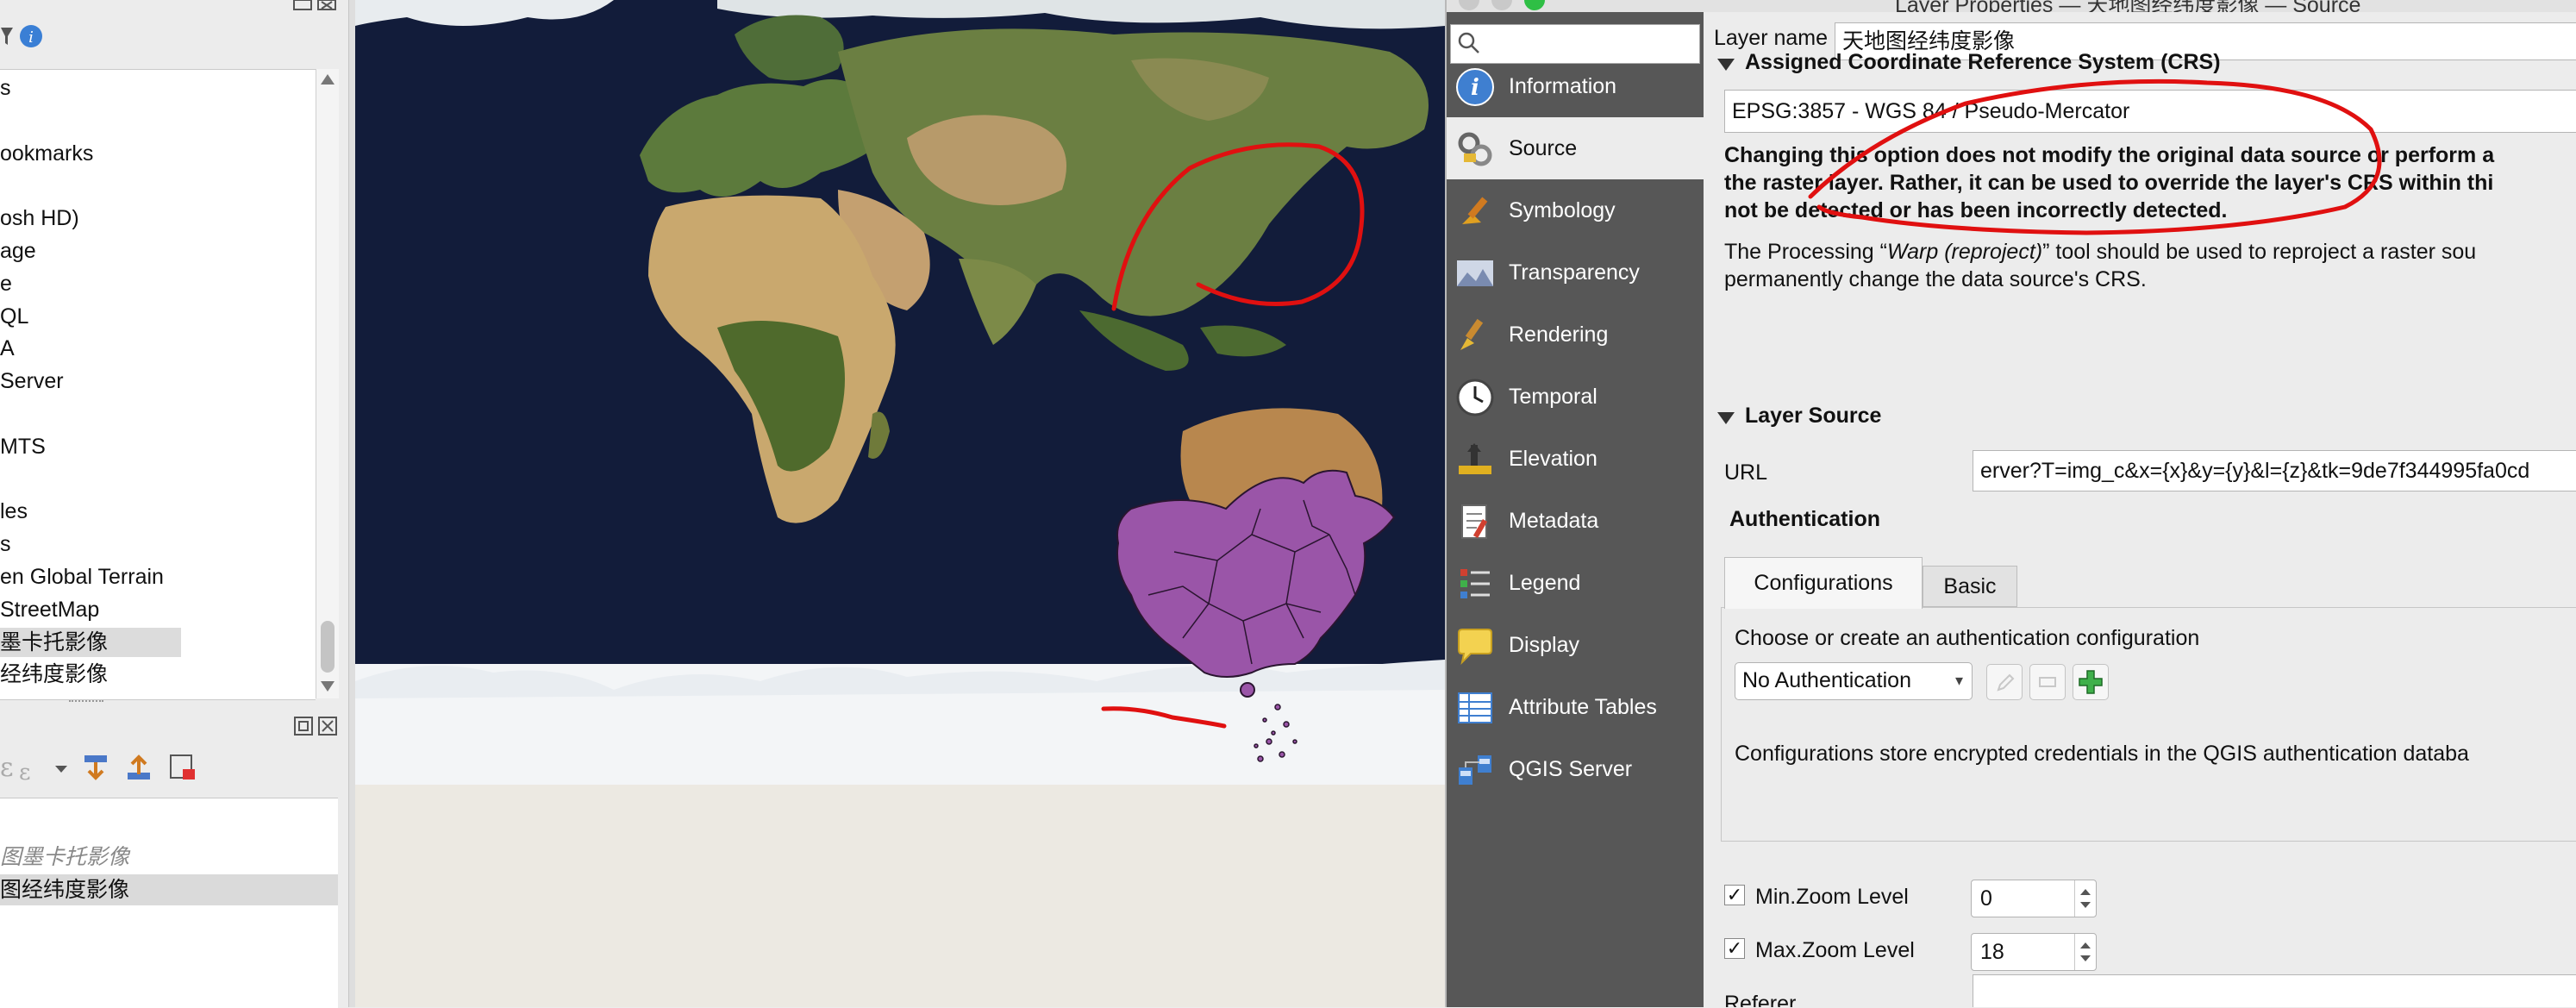 This screenshot has height=1008, width=2576. I want to click on warp-tool-name: Warp (reproject), so click(1964, 252).